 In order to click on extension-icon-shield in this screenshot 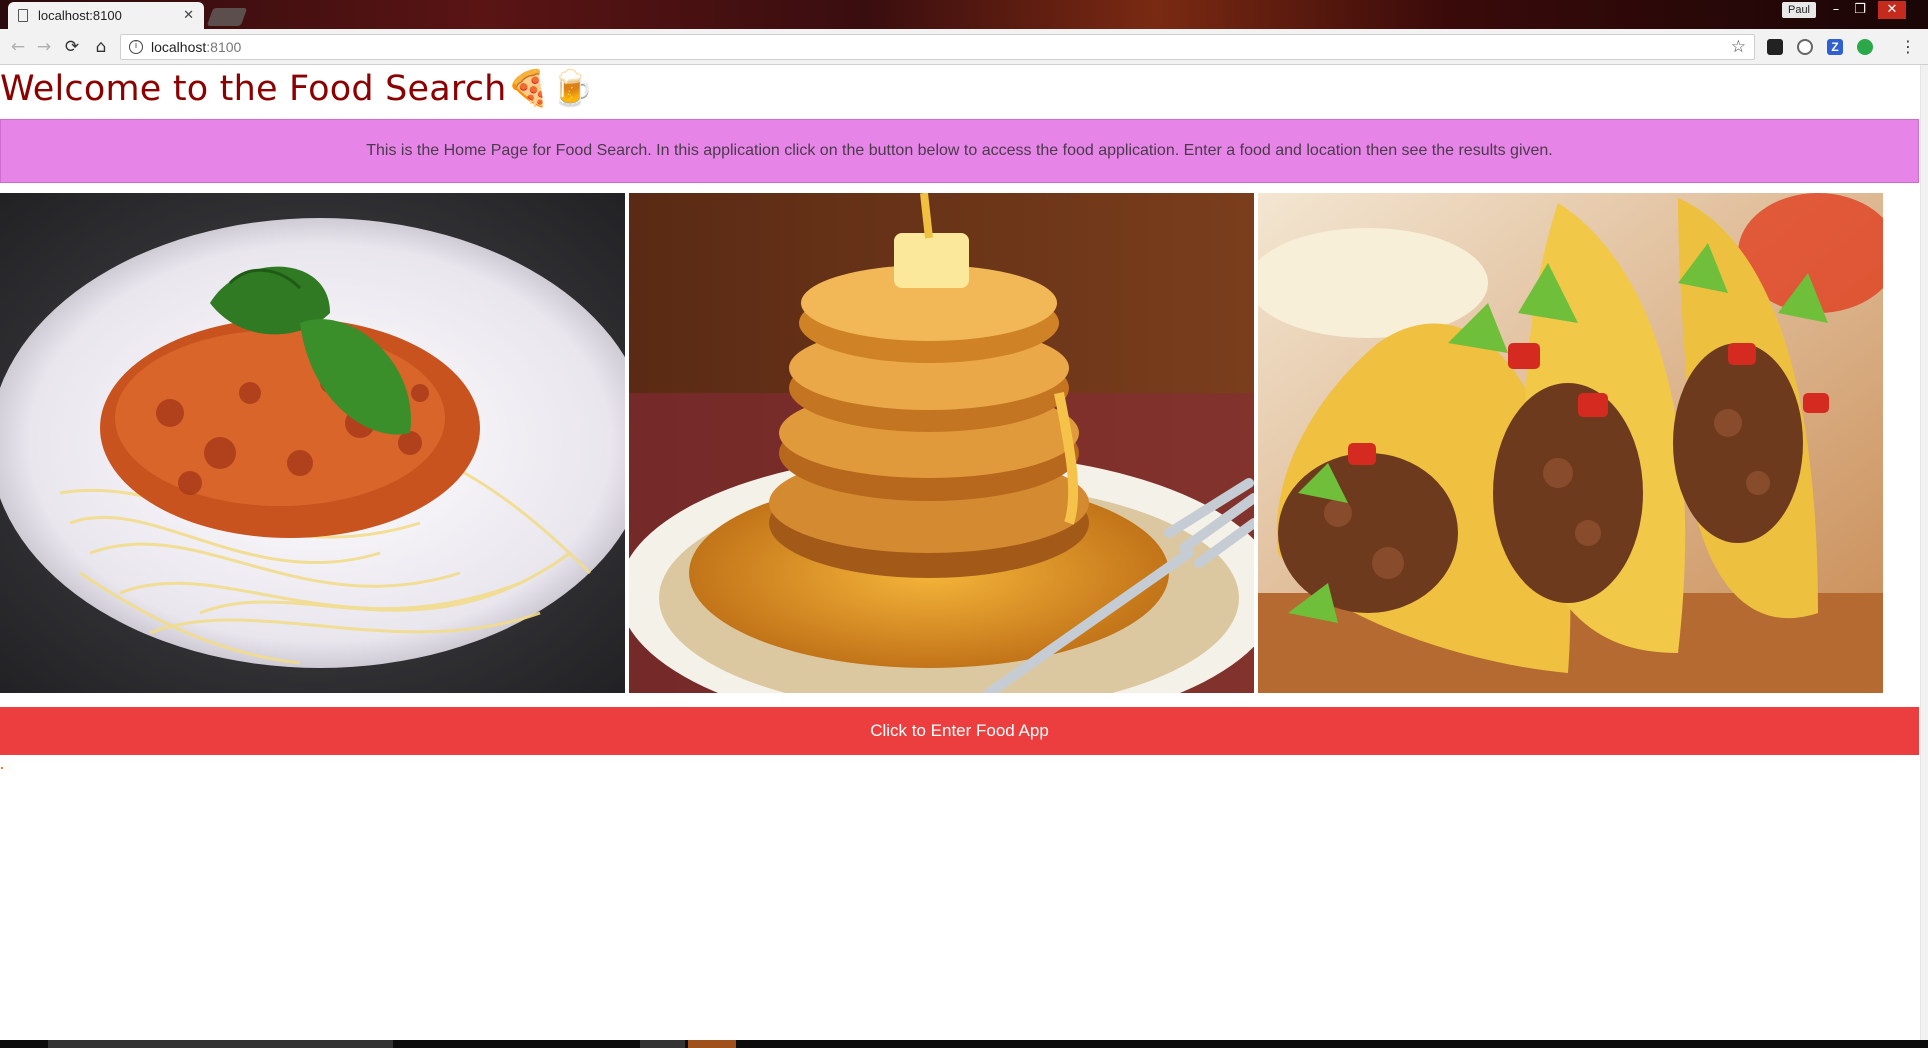, I will do `click(1805, 47)`.